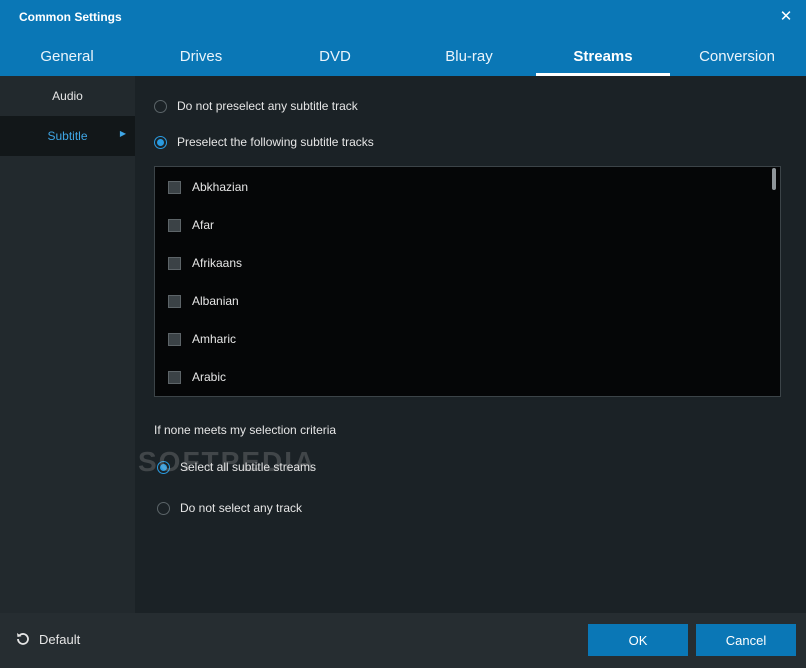 This screenshot has height=668, width=806. I want to click on sidebar-item-label: Audio, so click(67, 96).